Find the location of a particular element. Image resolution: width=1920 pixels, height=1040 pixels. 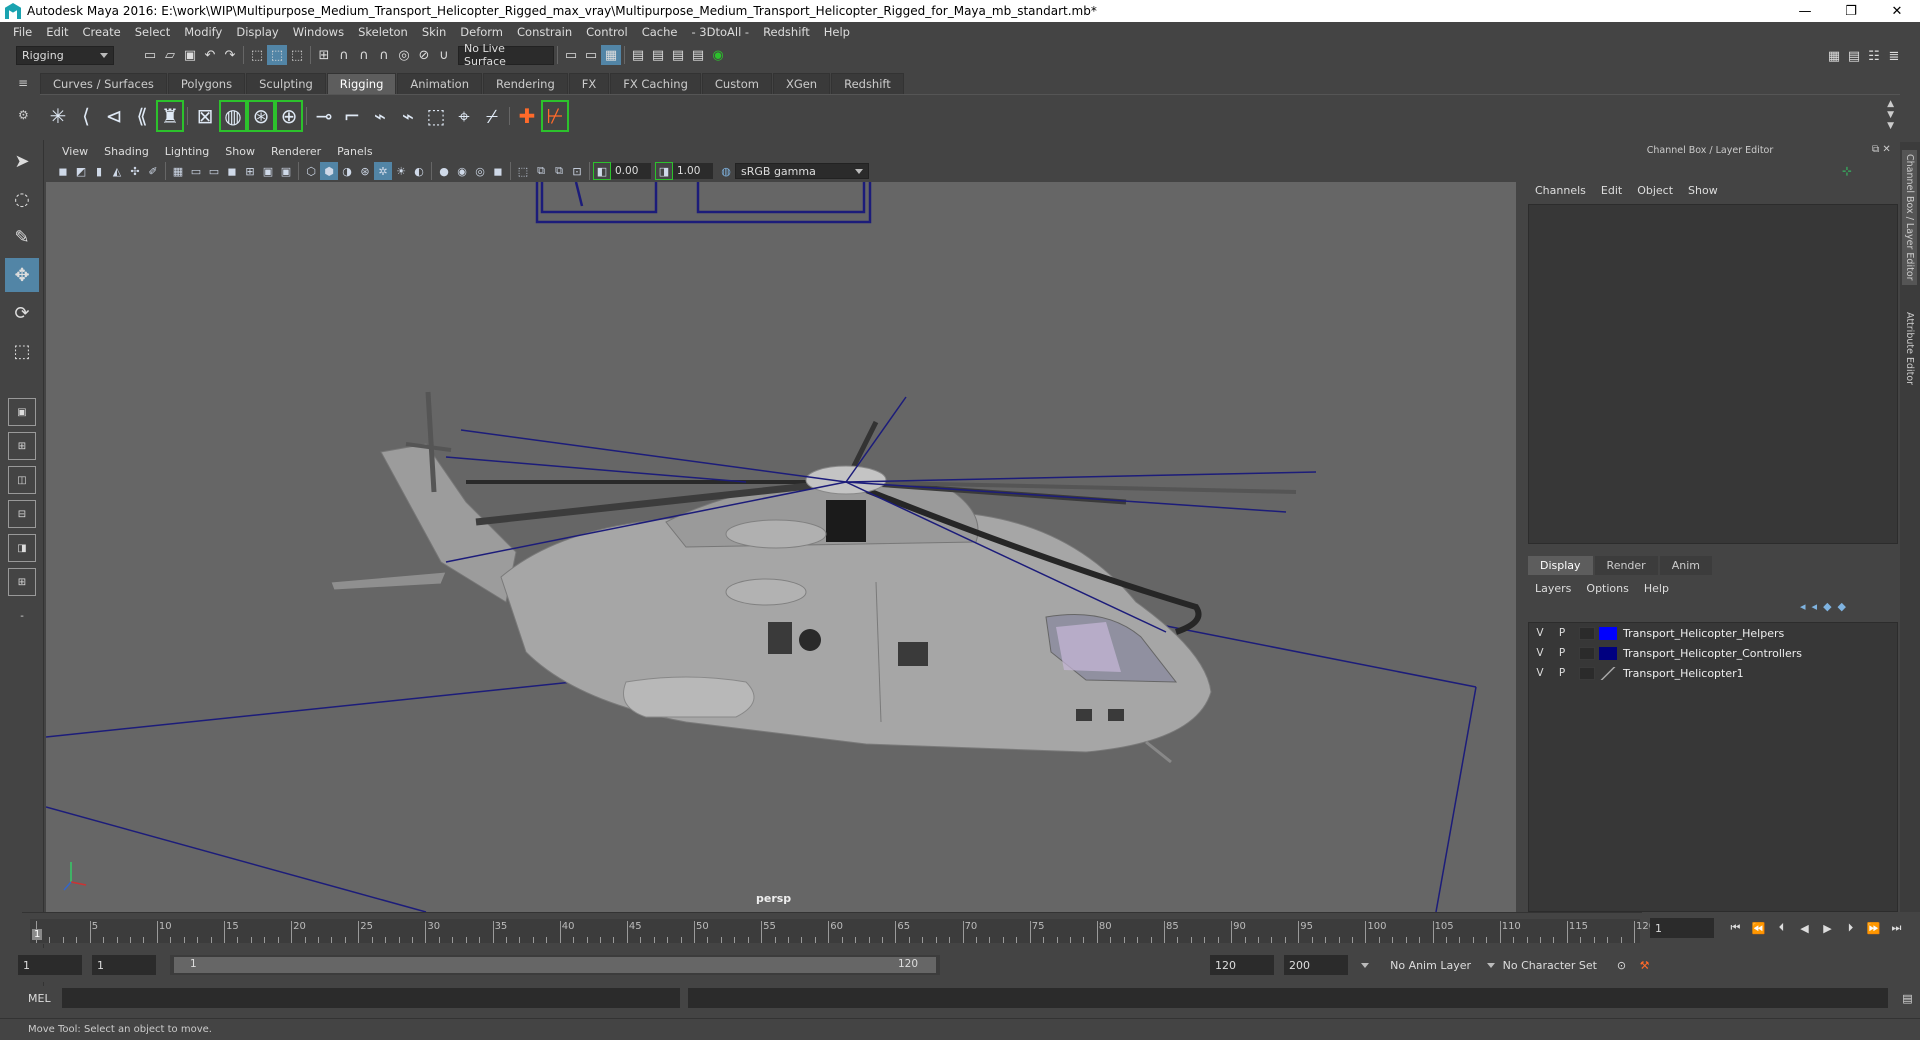

go-to-start-icon: ⏮ is located at coordinates (1735, 928).